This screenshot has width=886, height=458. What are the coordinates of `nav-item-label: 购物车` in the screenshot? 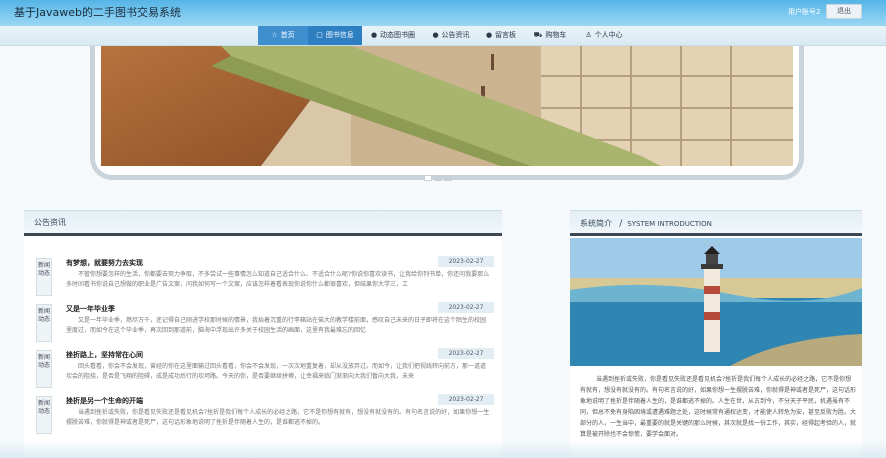 It's located at (556, 35).